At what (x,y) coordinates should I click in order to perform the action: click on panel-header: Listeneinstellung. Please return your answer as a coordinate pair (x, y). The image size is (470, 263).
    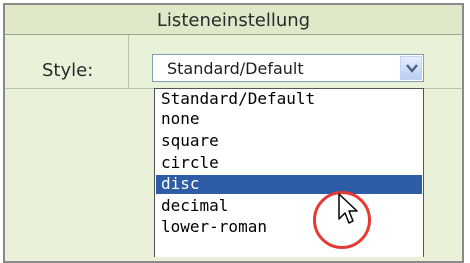
    Looking at the image, I should click on (233, 20).